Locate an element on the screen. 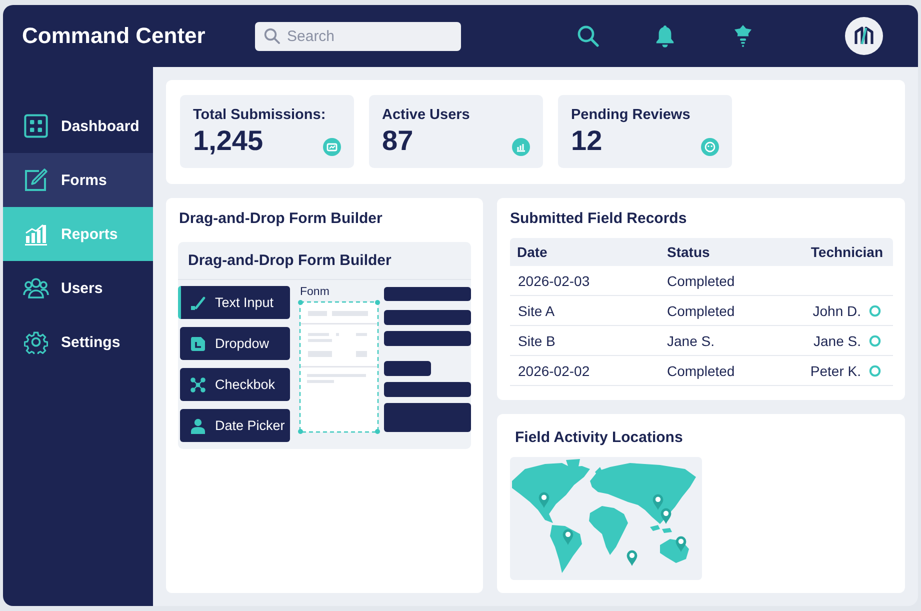 Image resolution: width=921 pixels, height=611 pixels. smiley-badge-icon is located at coordinates (710, 147).